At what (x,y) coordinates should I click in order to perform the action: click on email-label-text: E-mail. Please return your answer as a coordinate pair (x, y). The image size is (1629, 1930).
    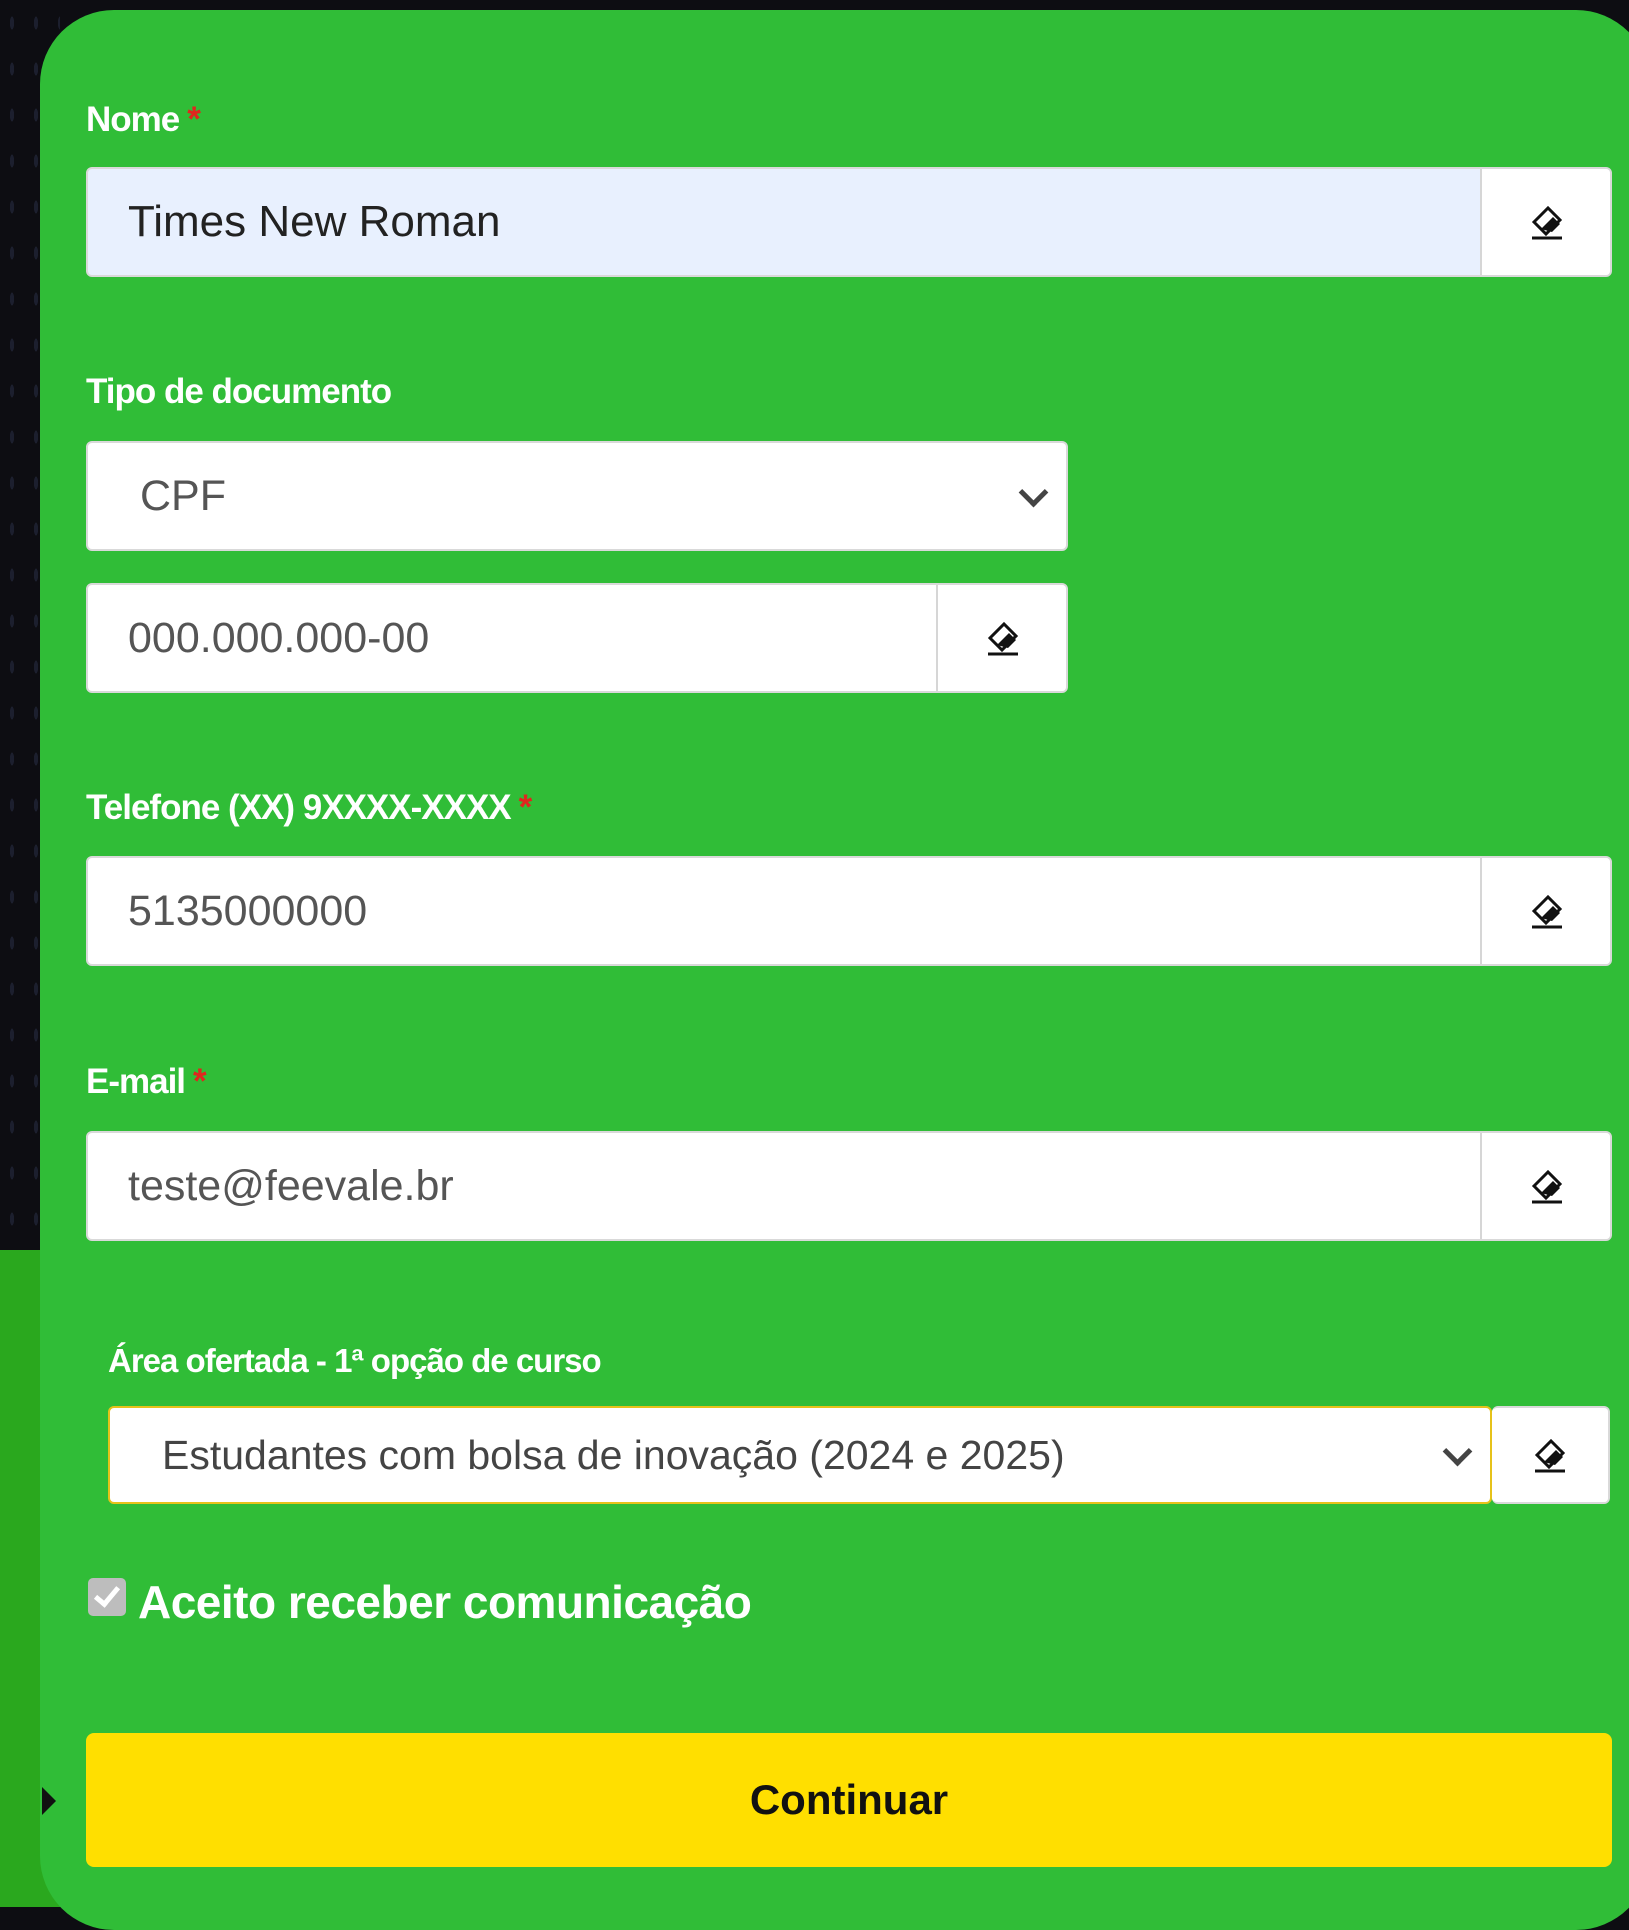
    Looking at the image, I should click on (136, 1081).